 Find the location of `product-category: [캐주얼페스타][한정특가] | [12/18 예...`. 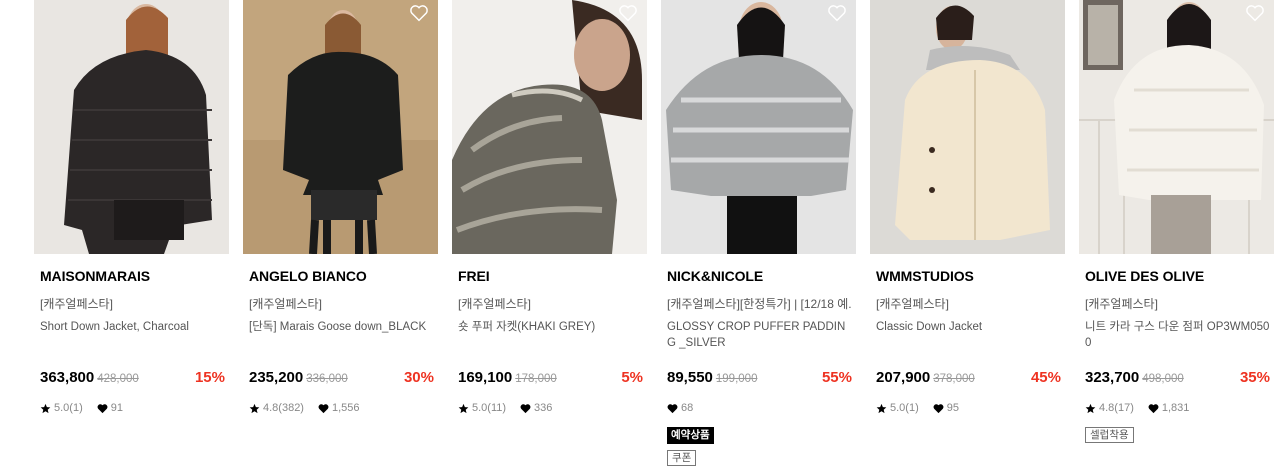

product-category: [캐주얼페스타][한정특가] | [12/18 예... is located at coordinates (759, 304).